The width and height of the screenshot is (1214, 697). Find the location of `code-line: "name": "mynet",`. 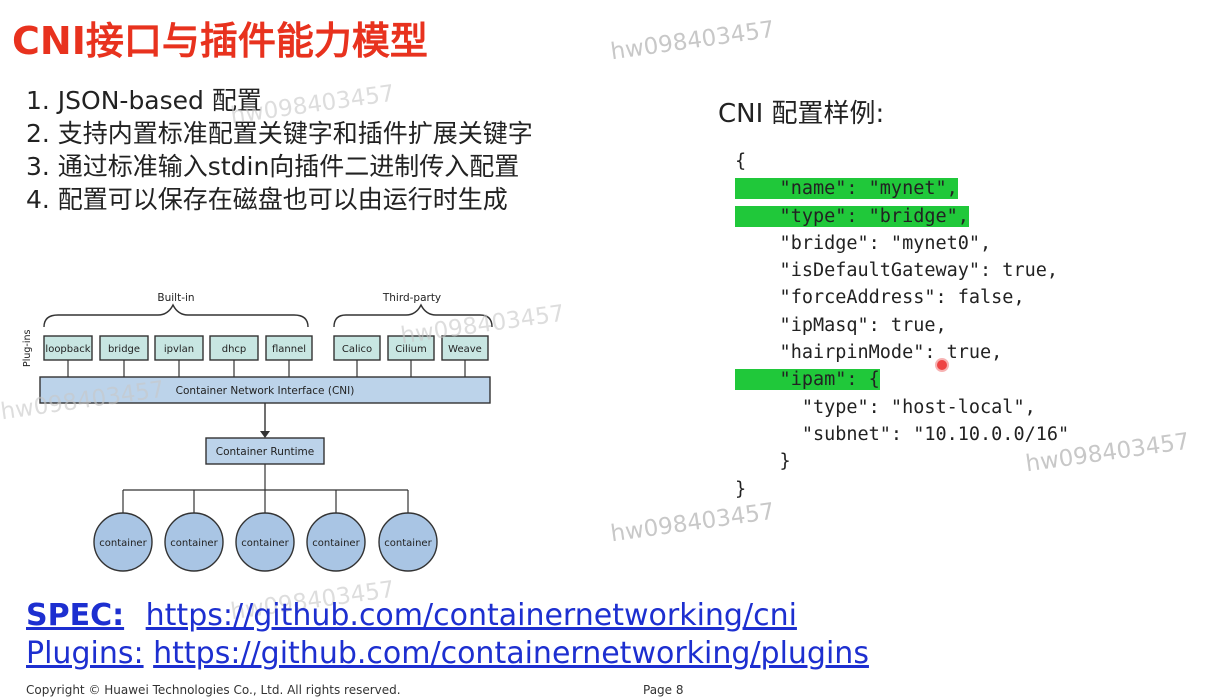

code-line: "name": "mynet", is located at coordinates (902, 188).